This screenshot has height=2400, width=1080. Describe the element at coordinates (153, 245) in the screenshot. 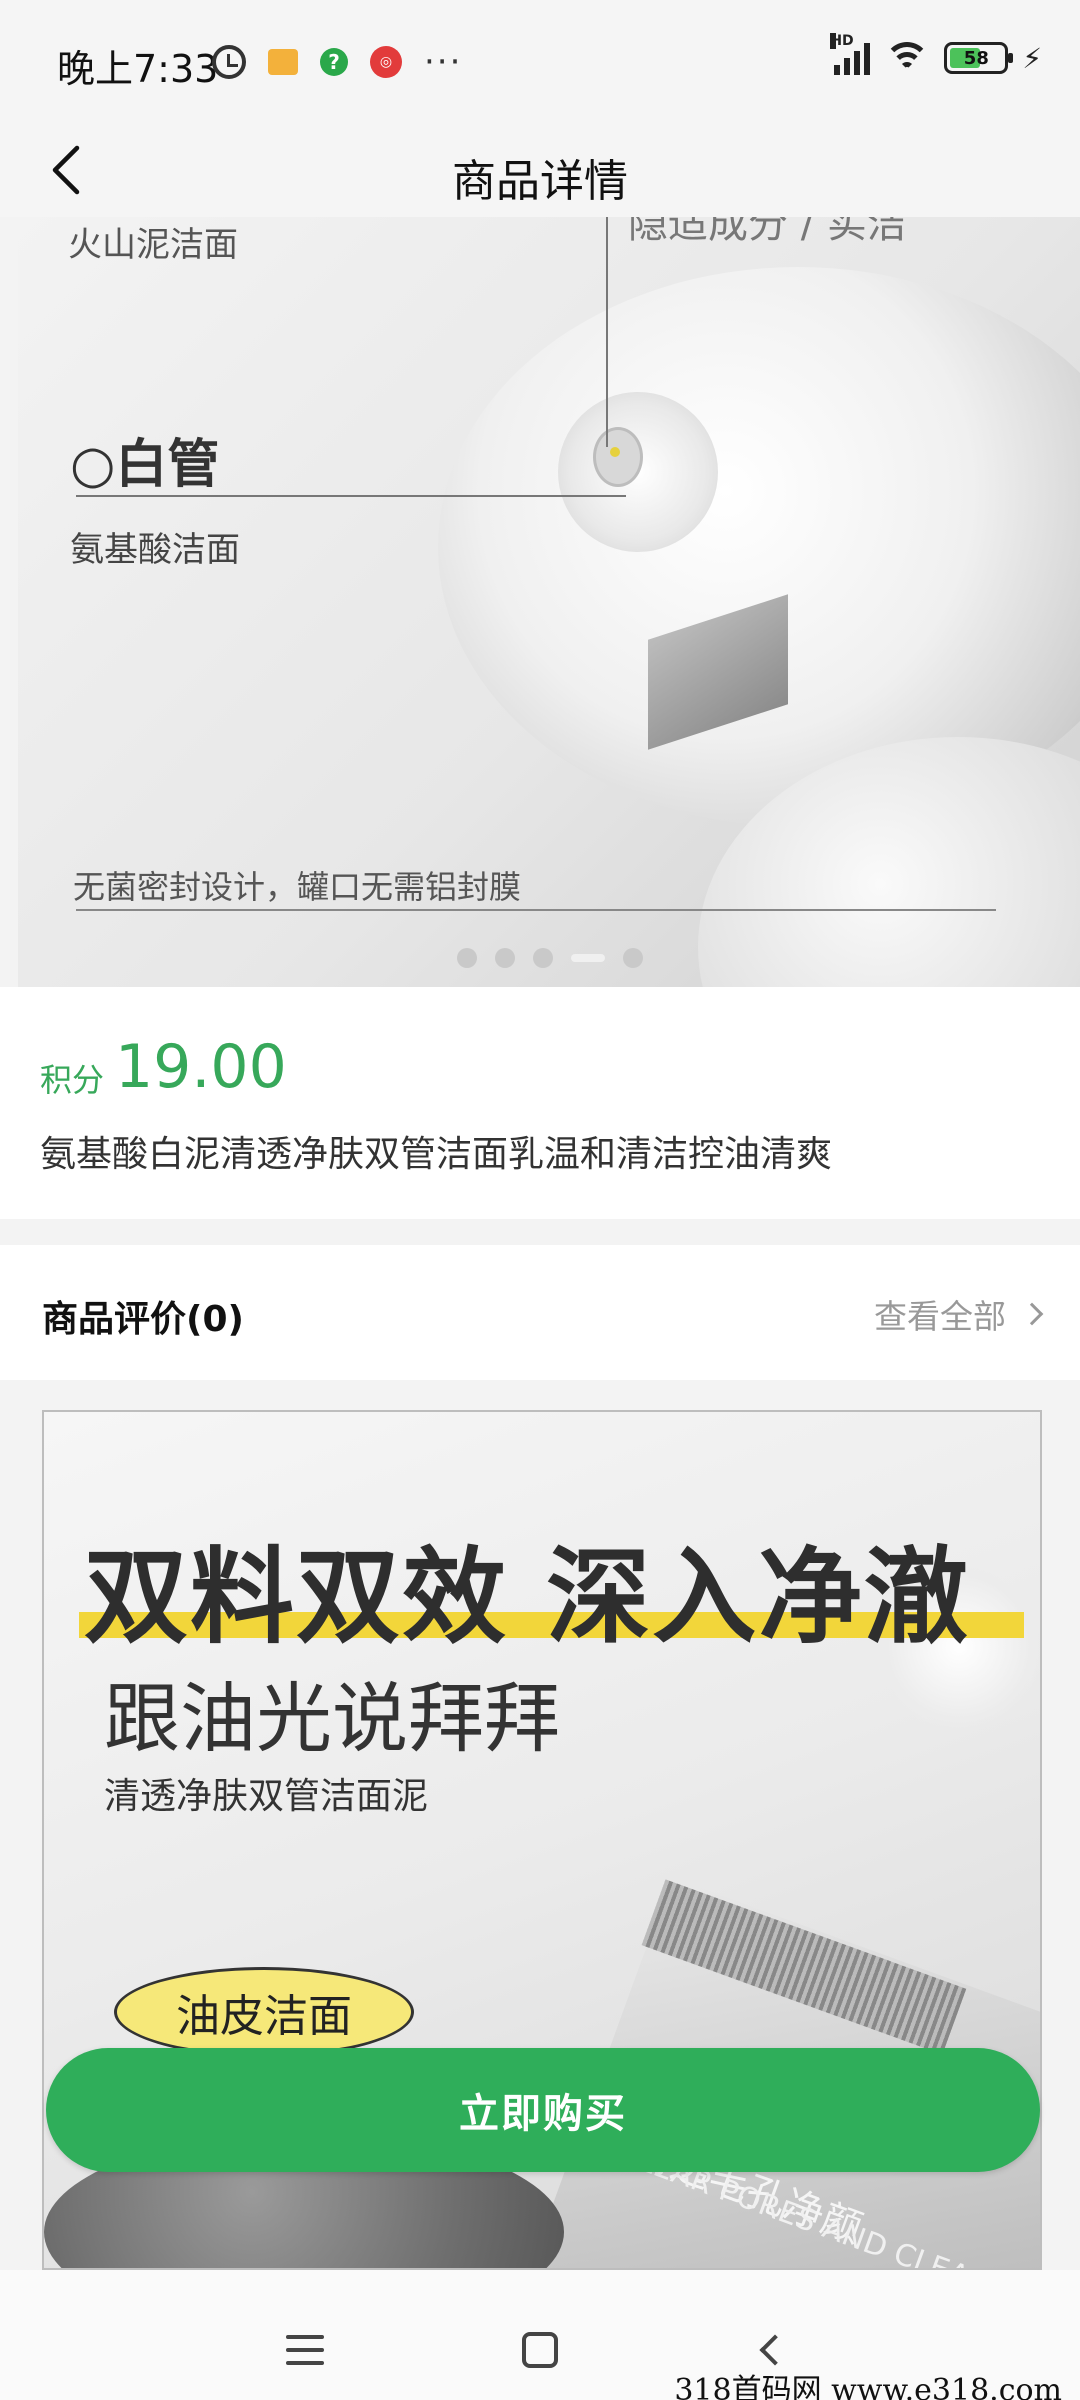

I see `hero-label-volcano-mud: 火山泥洁面` at that location.